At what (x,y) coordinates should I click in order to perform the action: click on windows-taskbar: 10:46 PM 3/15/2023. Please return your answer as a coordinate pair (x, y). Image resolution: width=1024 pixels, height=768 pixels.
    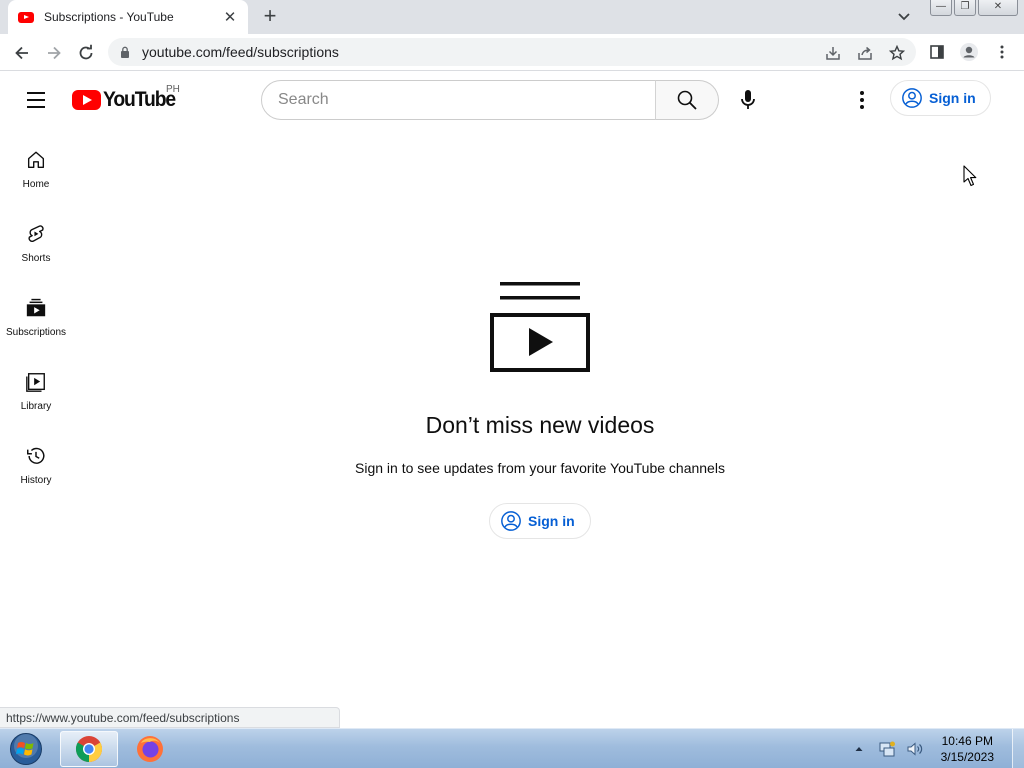
    Looking at the image, I should click on (512, 748).